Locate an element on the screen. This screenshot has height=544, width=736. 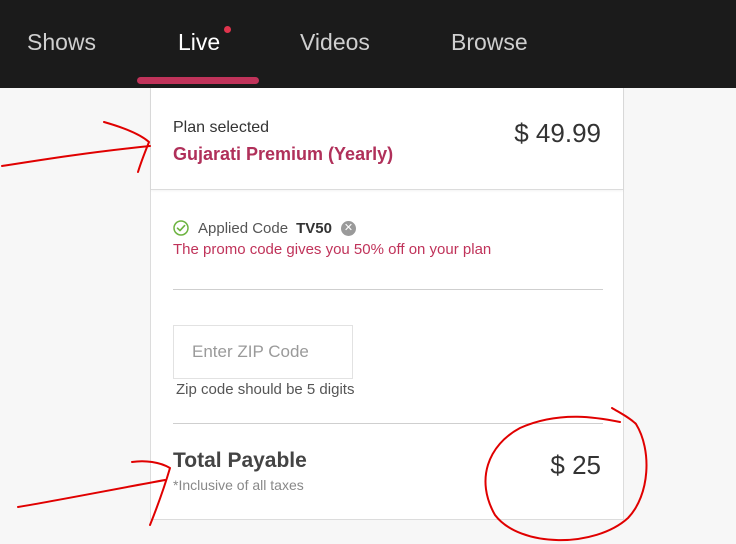
tax-note: *Inclusive of all taxes is located at coordinates (238, 485).